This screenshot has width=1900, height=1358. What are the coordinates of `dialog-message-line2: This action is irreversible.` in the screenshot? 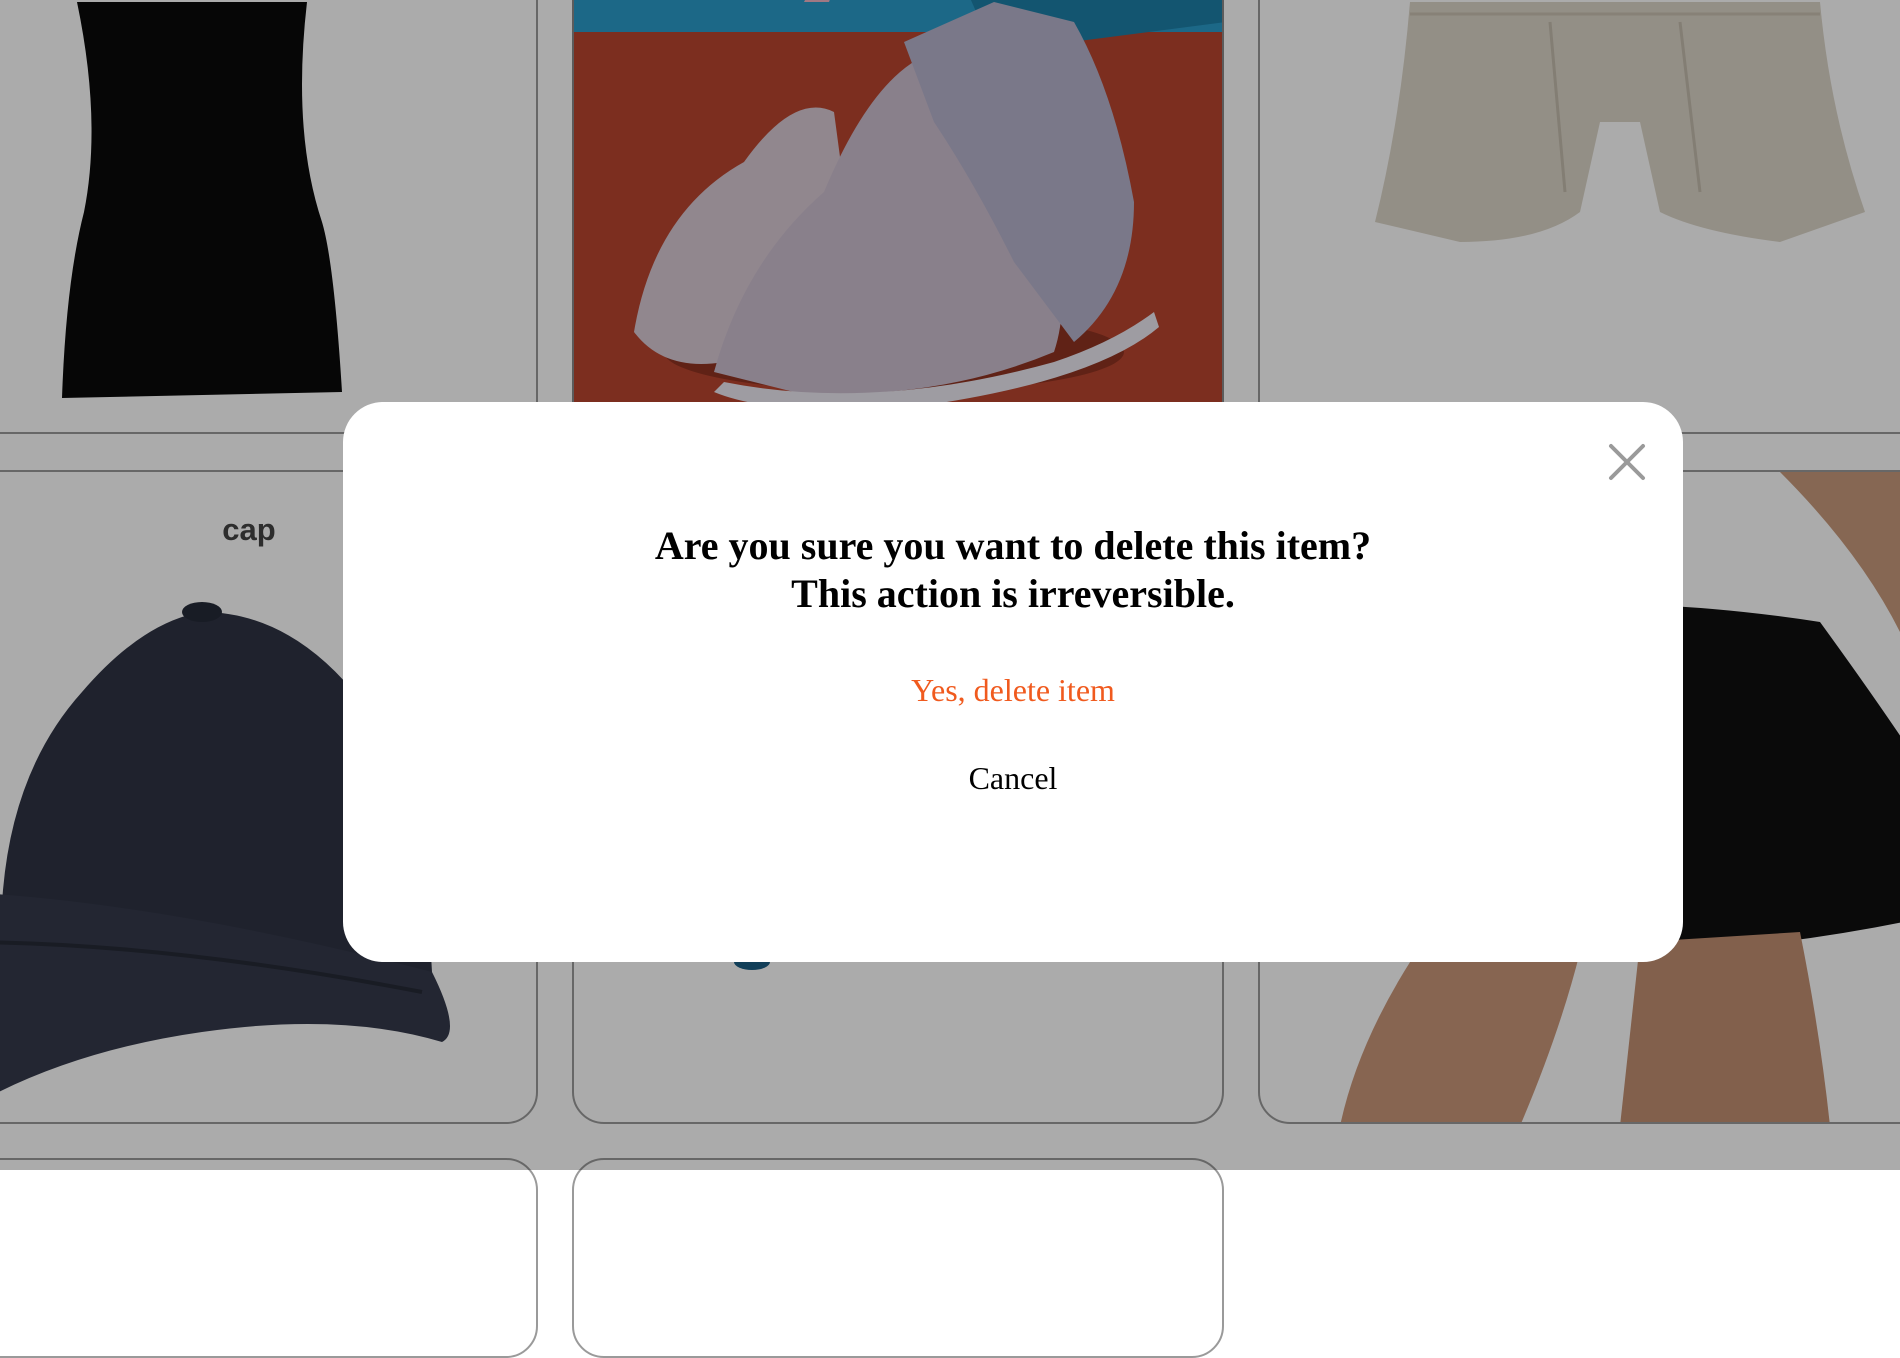 It's located at (1013, 593).